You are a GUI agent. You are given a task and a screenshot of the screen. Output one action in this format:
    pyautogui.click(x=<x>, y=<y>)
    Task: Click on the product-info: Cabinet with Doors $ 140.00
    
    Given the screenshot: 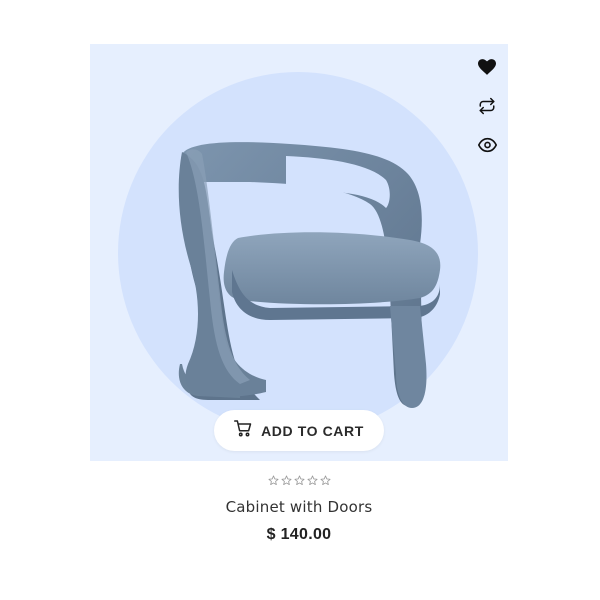 What is the action you would take?
    pyautogui.click(x=299, y=509)
    